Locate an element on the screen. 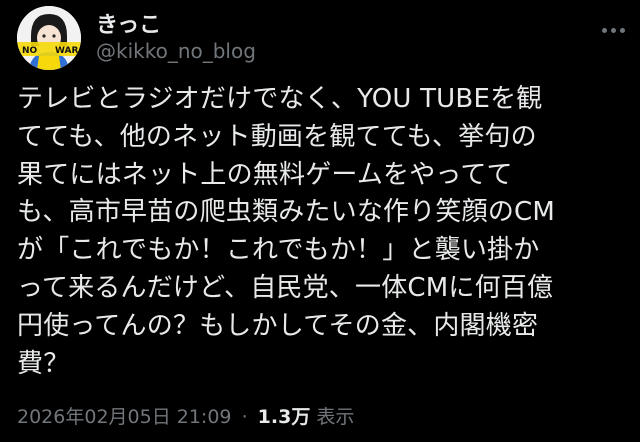 This screenshot has height=442, width=640. tweet-text-line: テレビとラジオだけでなく、YOU TUBEを観 is located at coordinates (280, 99).